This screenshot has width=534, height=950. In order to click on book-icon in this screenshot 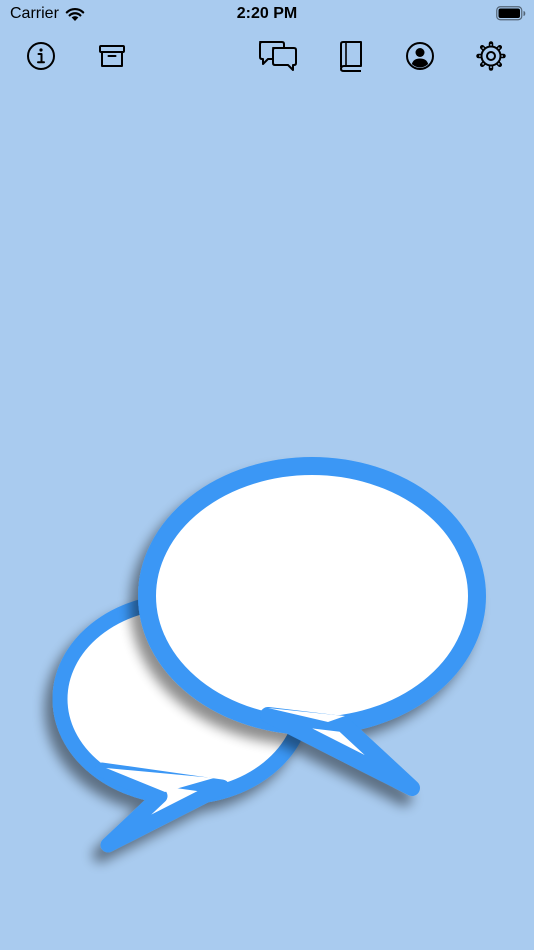, I will do `click(351, 56)`.